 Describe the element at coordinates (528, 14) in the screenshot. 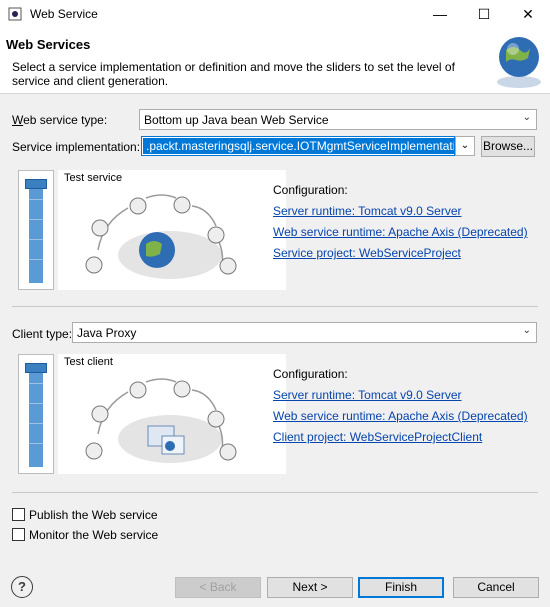

I see `close-button: ✕` at that location.